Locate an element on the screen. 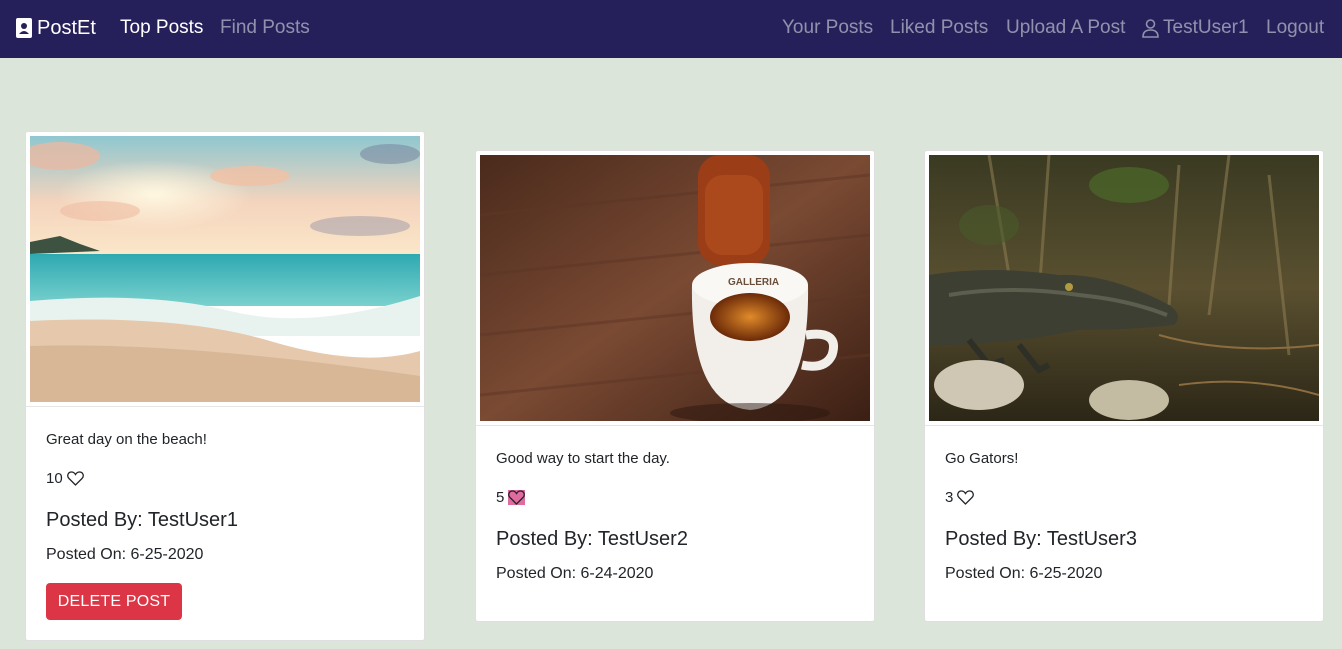  brand-link: PostEt is located at coordinates (56, 28).